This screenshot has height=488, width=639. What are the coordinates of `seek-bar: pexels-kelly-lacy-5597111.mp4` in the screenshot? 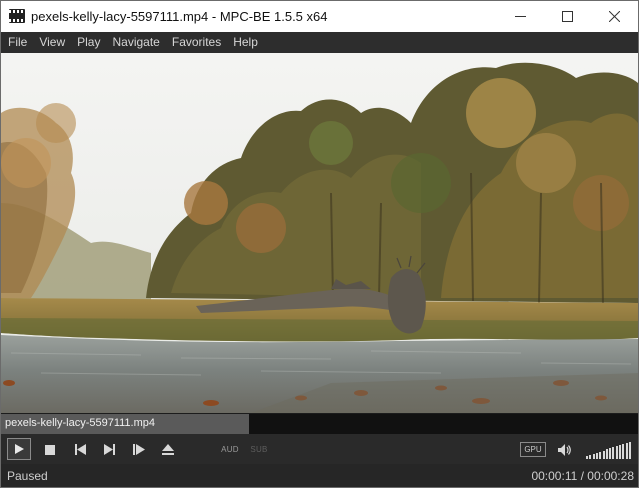 It's located at (319, 424).